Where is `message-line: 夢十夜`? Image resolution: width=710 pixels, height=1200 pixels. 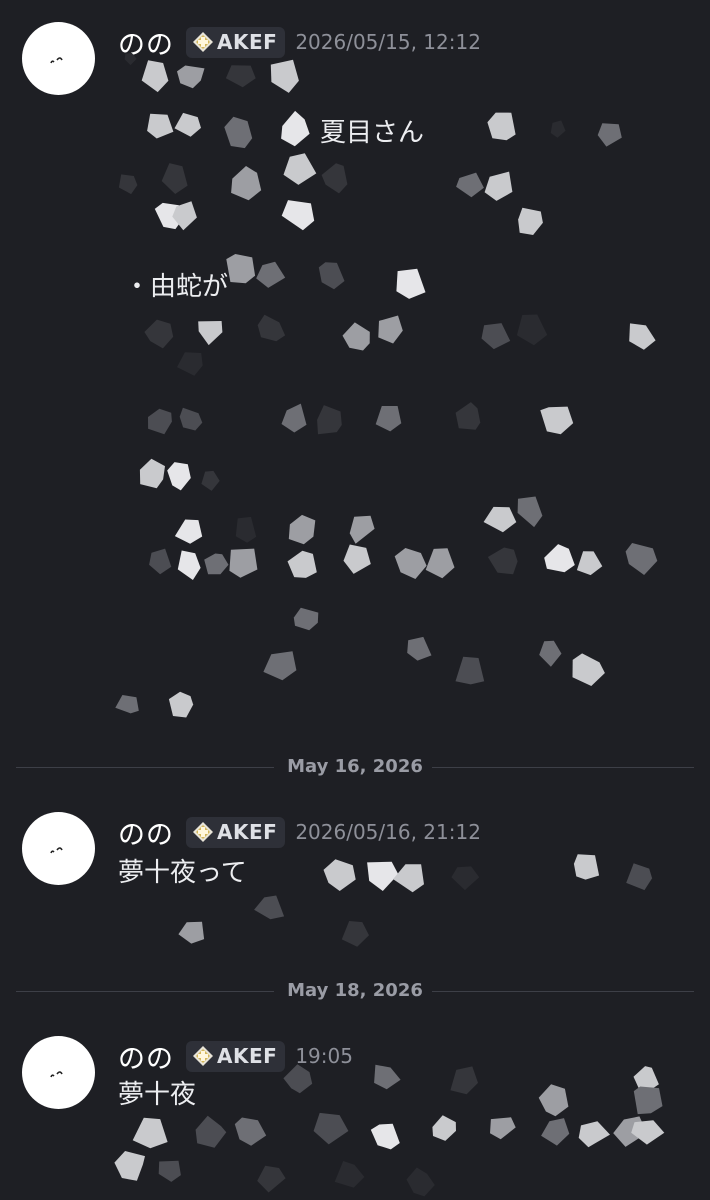 message-line: 夢十夜 is located at coordinates (157, 1095).